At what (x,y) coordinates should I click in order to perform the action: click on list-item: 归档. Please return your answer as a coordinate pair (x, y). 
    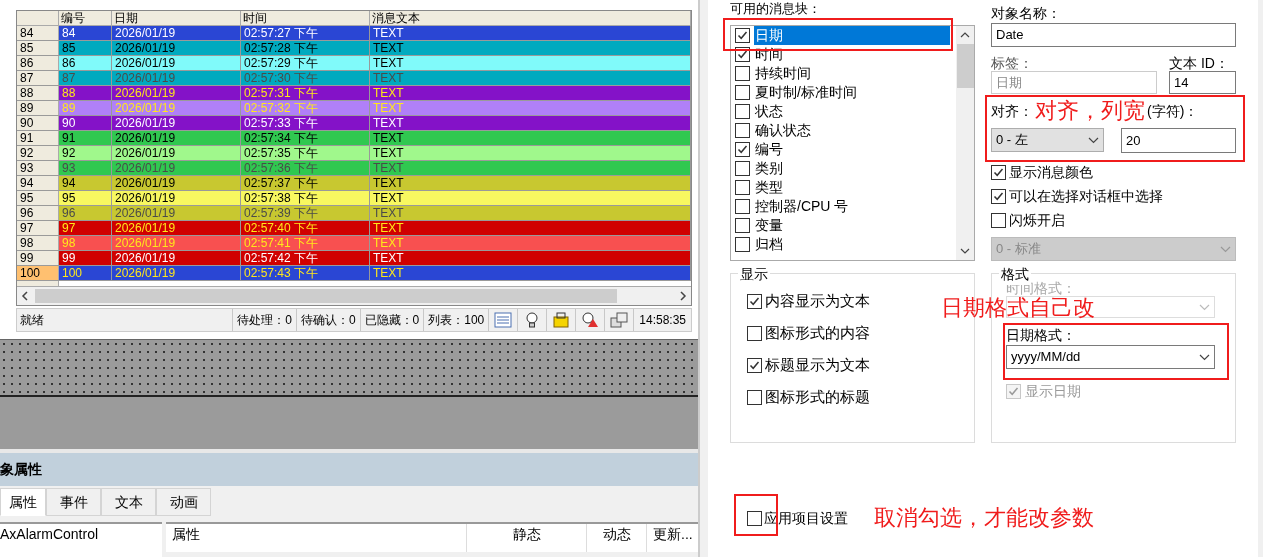
    Looking at the image, I should click on (769, 244).